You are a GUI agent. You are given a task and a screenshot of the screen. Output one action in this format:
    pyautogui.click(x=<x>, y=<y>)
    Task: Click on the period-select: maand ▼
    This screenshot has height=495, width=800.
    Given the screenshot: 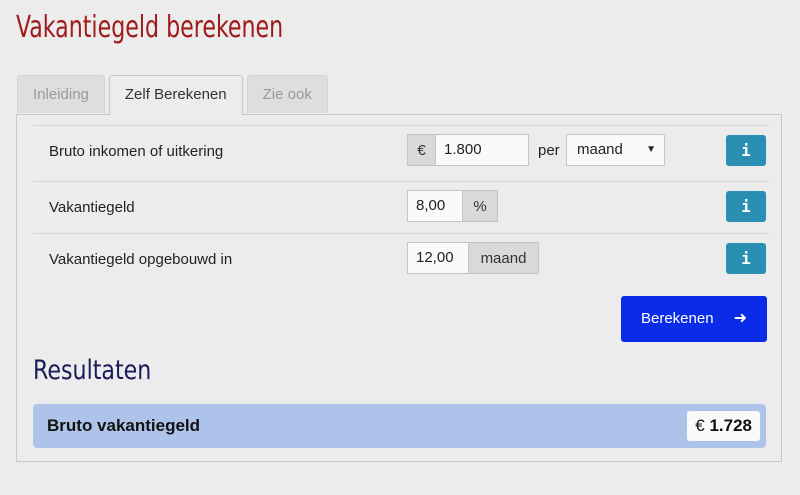 What is the action you would take?
    pyautogui.click(x=615, y=150)
    